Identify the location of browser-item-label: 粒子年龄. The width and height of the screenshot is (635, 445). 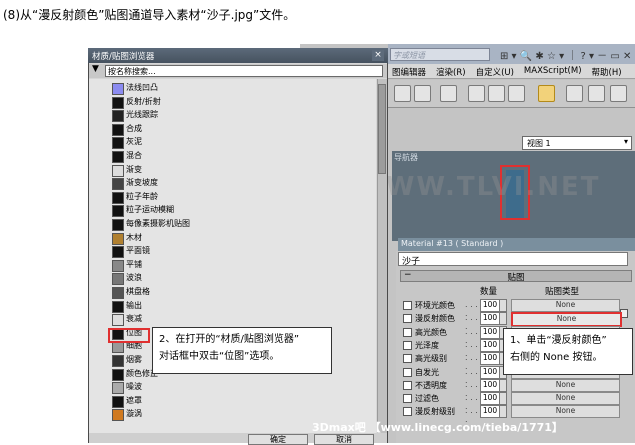
(142, 196).